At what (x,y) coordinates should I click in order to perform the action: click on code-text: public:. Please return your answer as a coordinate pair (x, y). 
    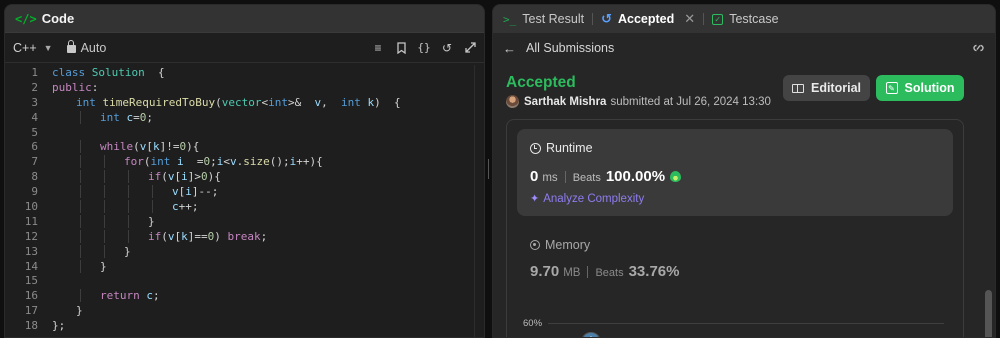
    Looking at the image, I should click on (68, 87).